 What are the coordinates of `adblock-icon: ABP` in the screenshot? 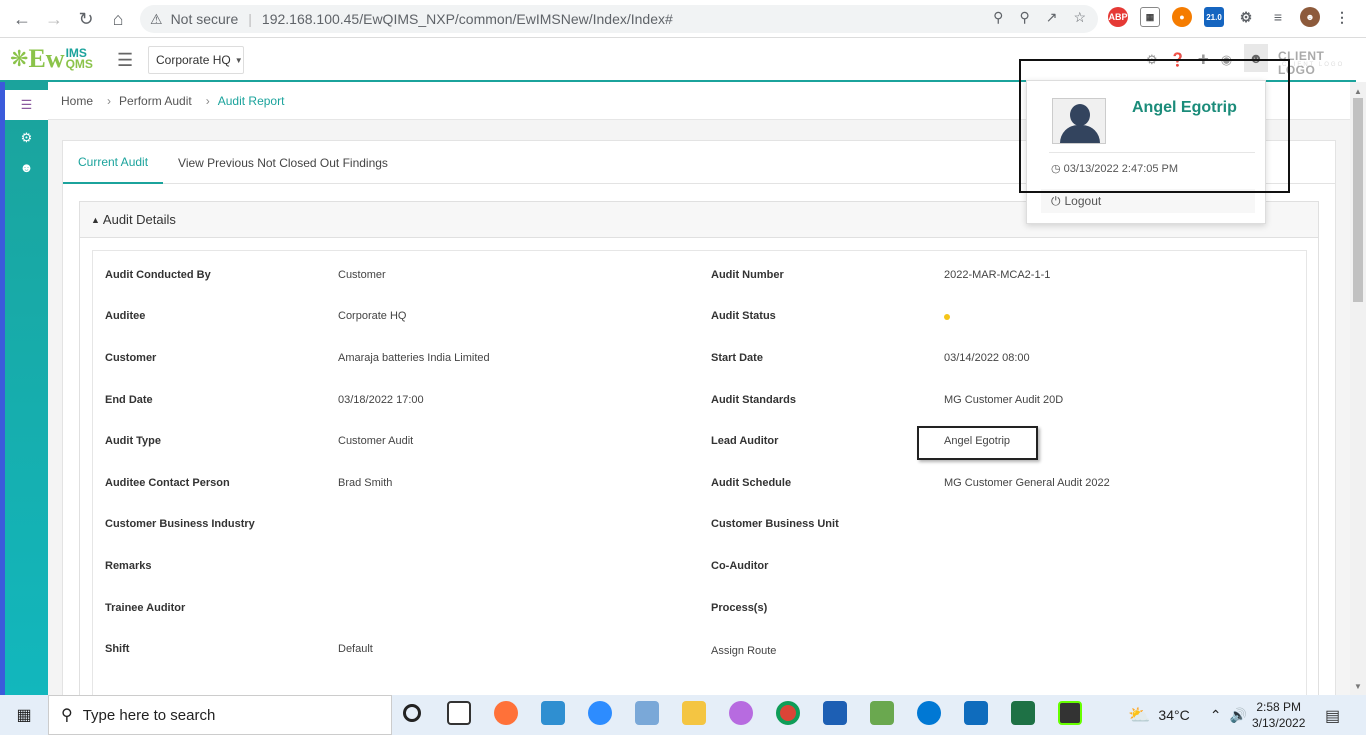 It's located at (1118, 17).